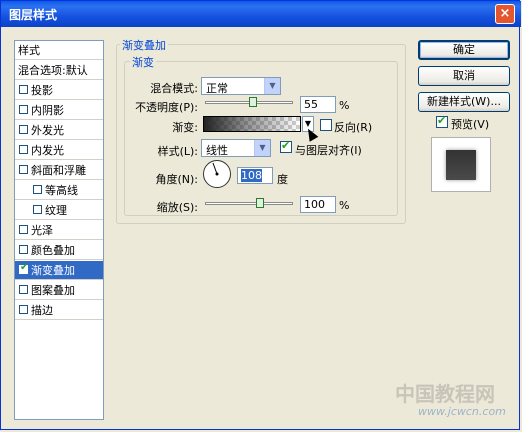 This screenshot has width=522, height=432. I want to click on preview-swatch, so click(461, 165).